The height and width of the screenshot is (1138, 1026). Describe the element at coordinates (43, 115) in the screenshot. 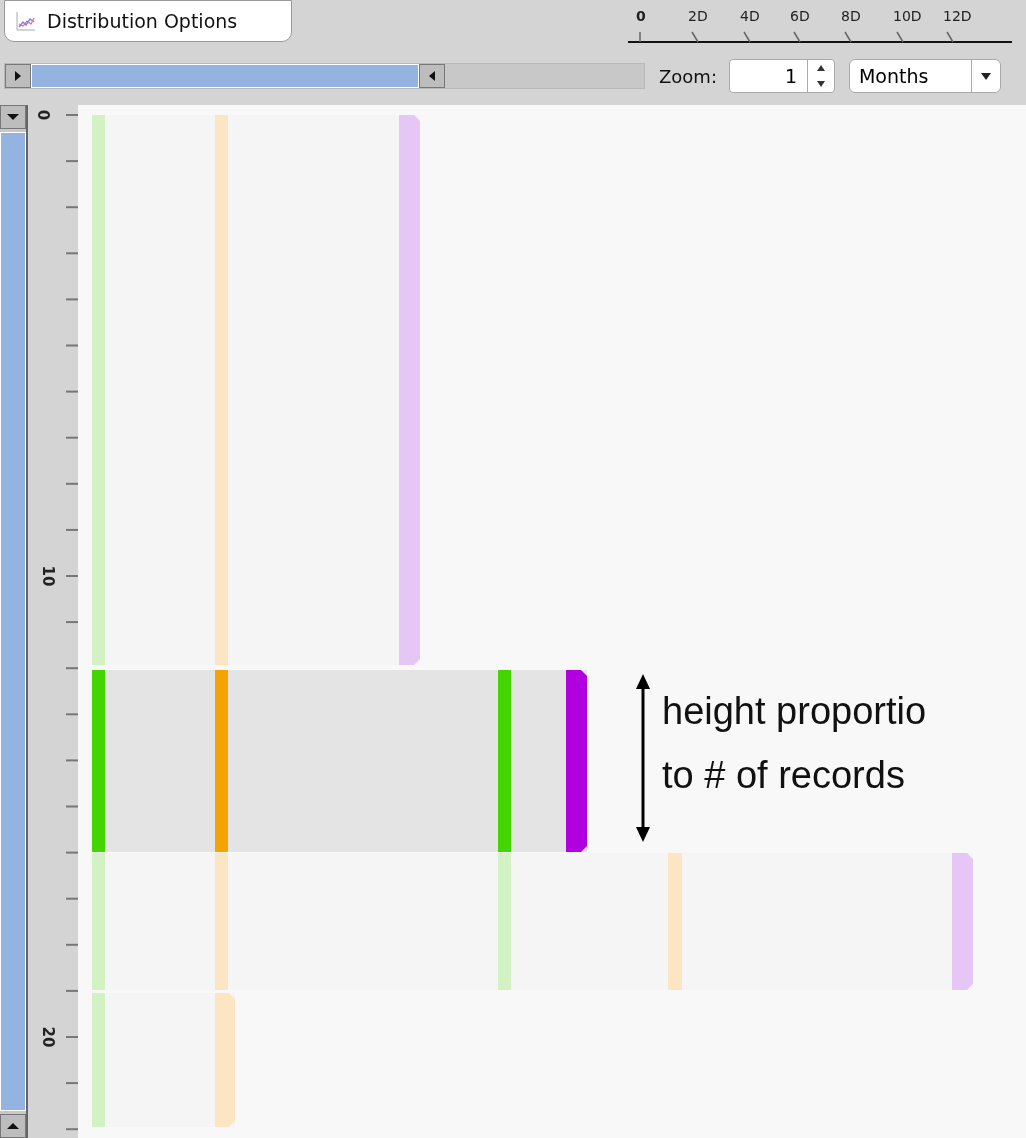

I see `row-tick-label: 0` at that location.